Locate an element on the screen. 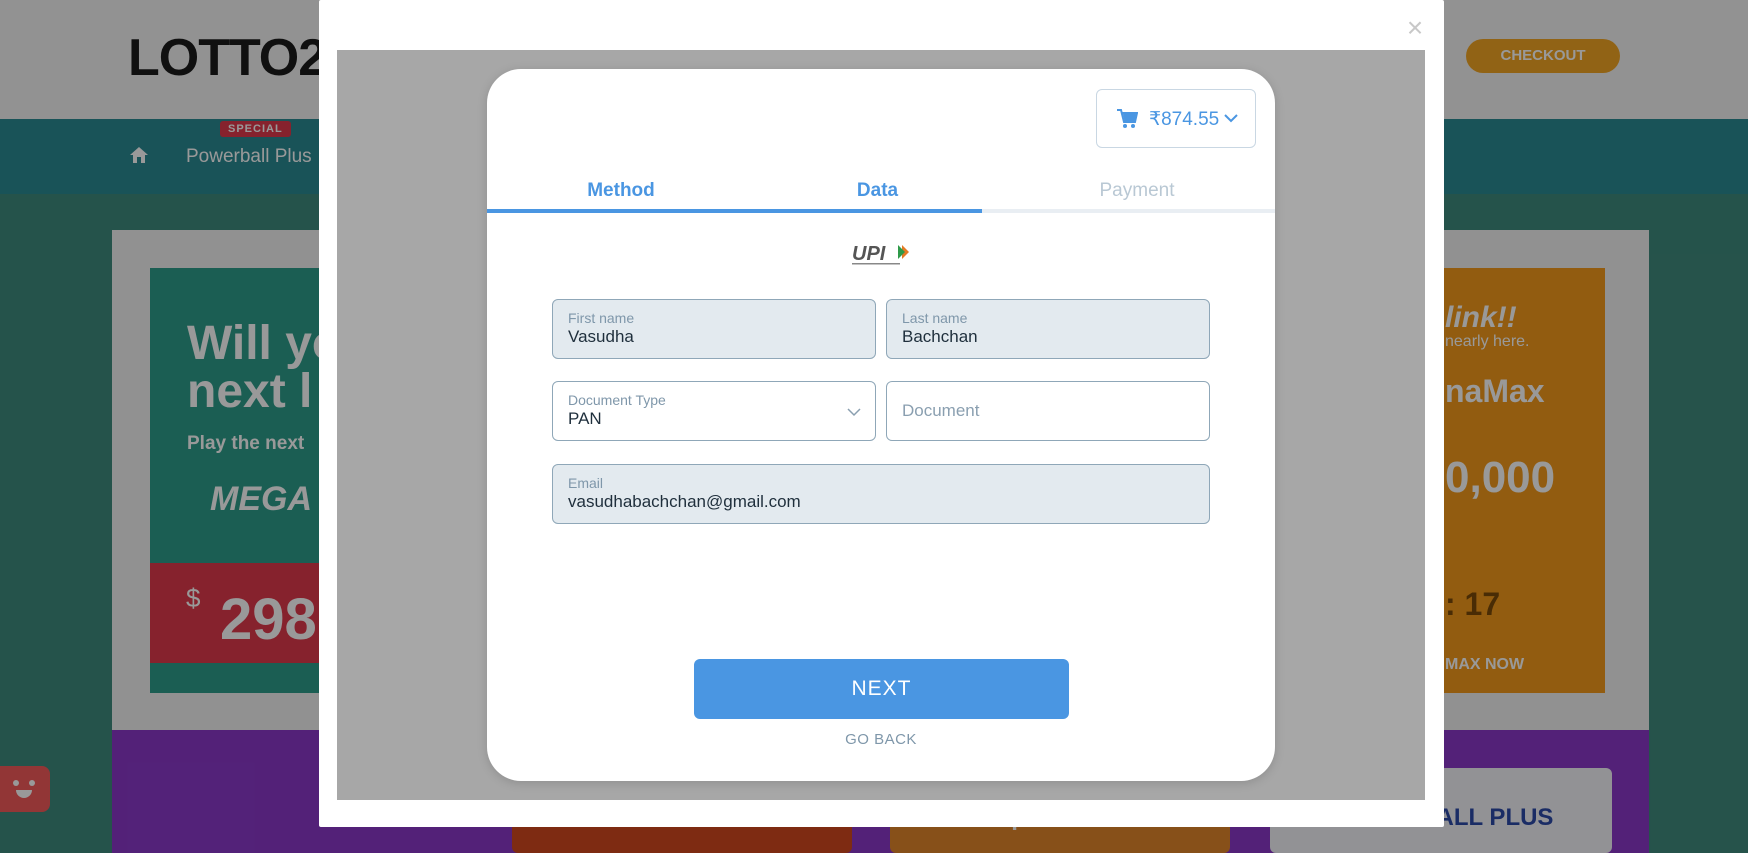  step-progress-track is located at coordinates (881, 211).